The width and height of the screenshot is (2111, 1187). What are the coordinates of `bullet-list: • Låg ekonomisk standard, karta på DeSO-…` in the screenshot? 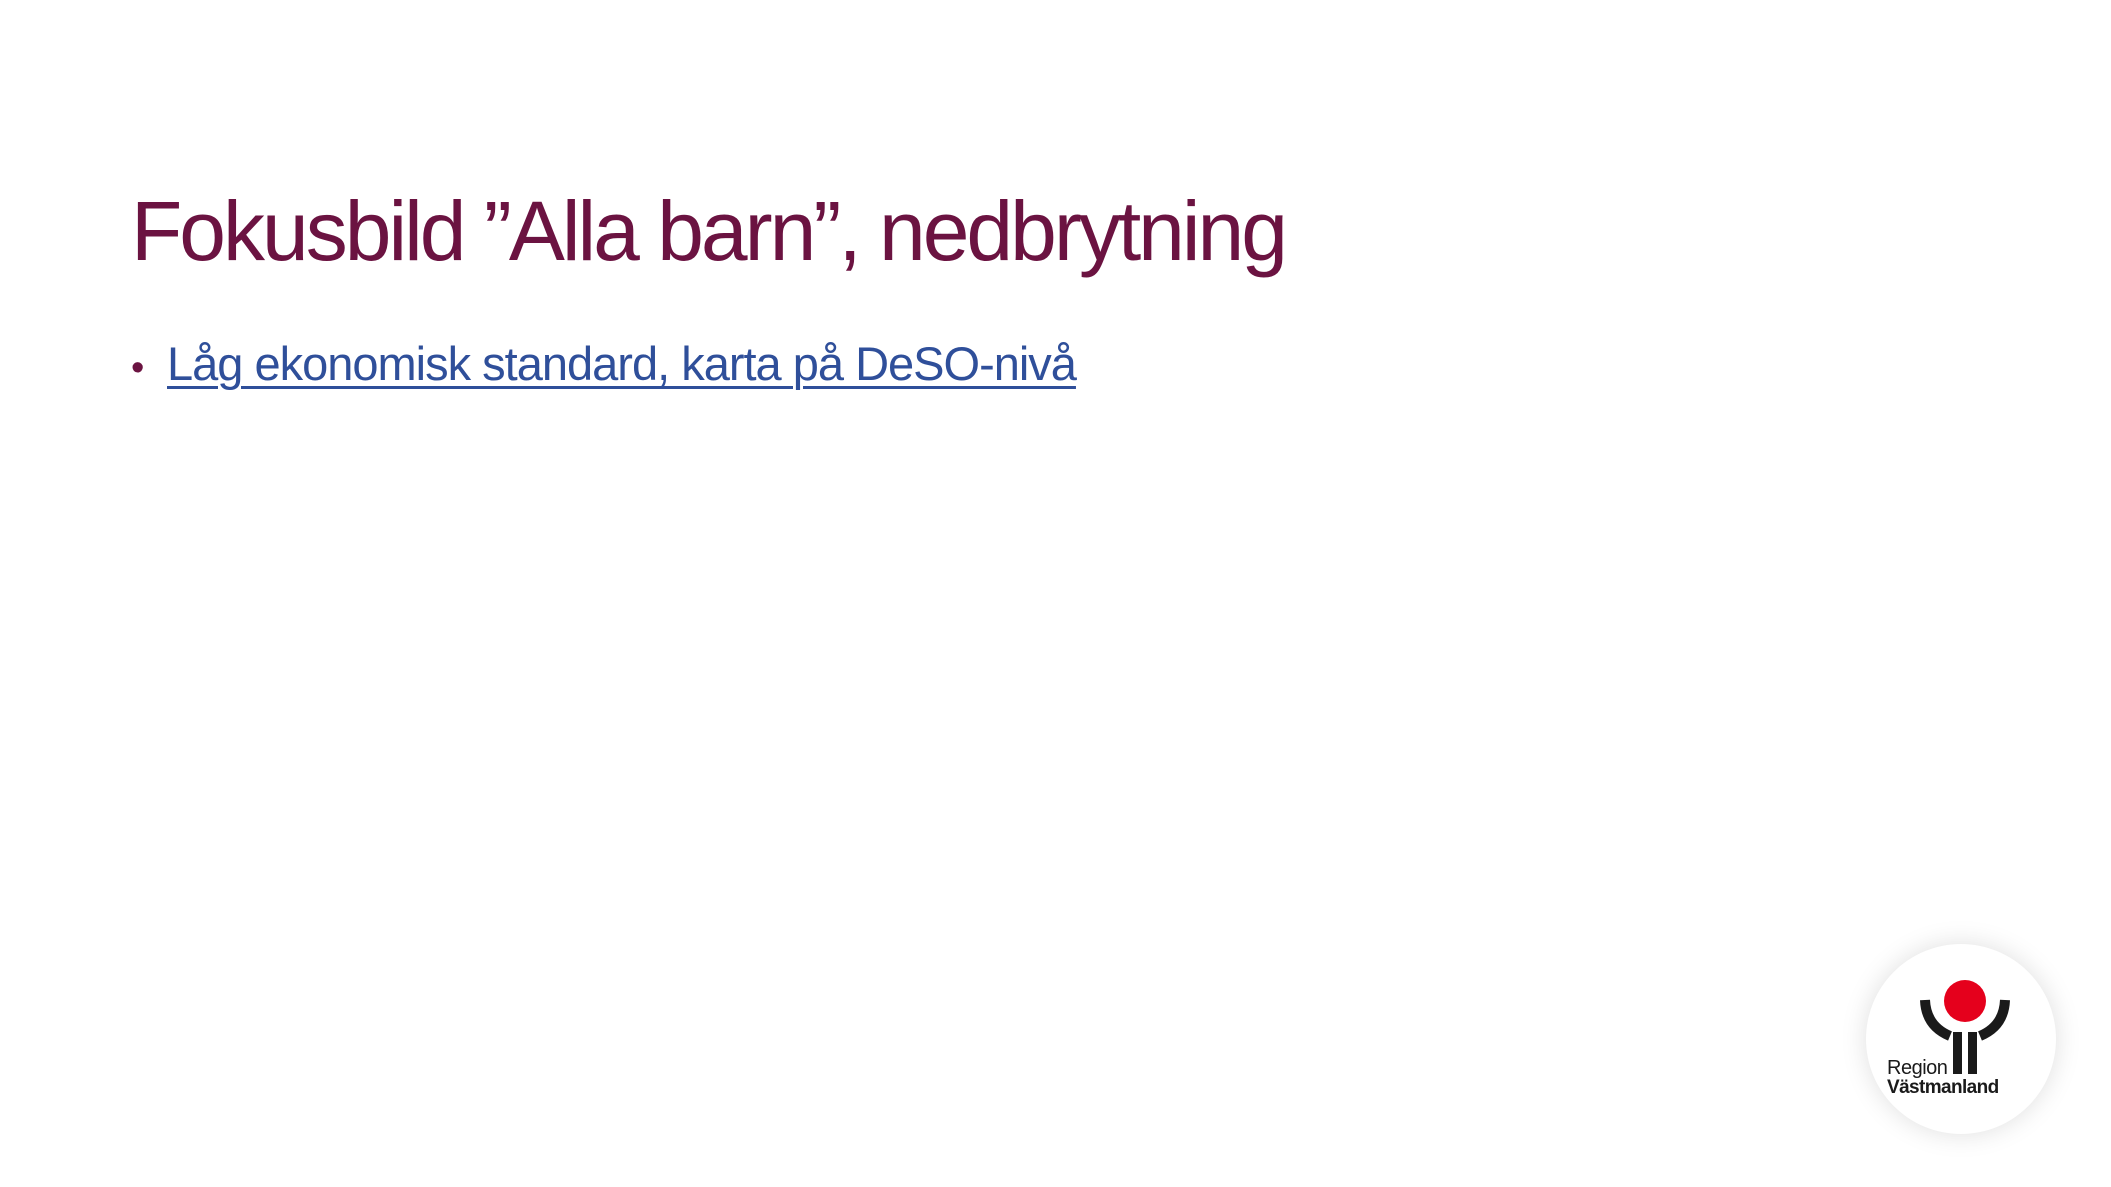 It's located at (604, 364).